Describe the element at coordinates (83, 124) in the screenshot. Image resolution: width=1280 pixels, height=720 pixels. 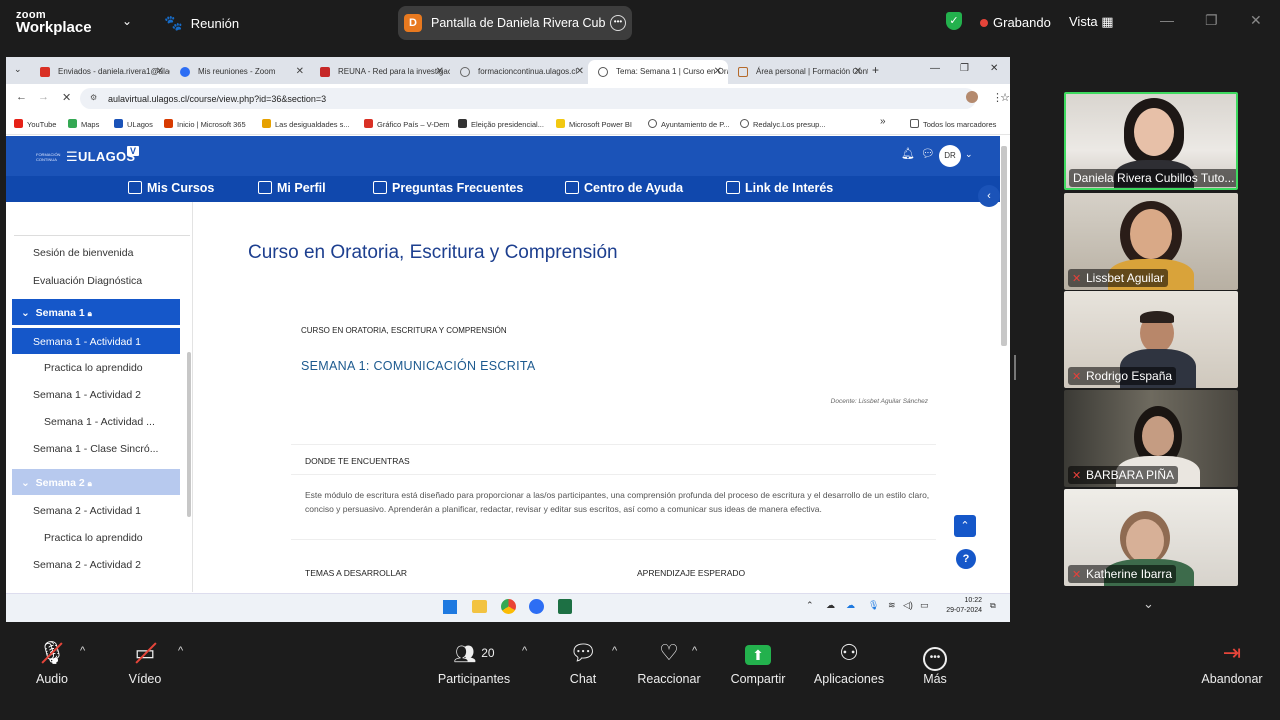
I see `bookmark: Maps` at that location.